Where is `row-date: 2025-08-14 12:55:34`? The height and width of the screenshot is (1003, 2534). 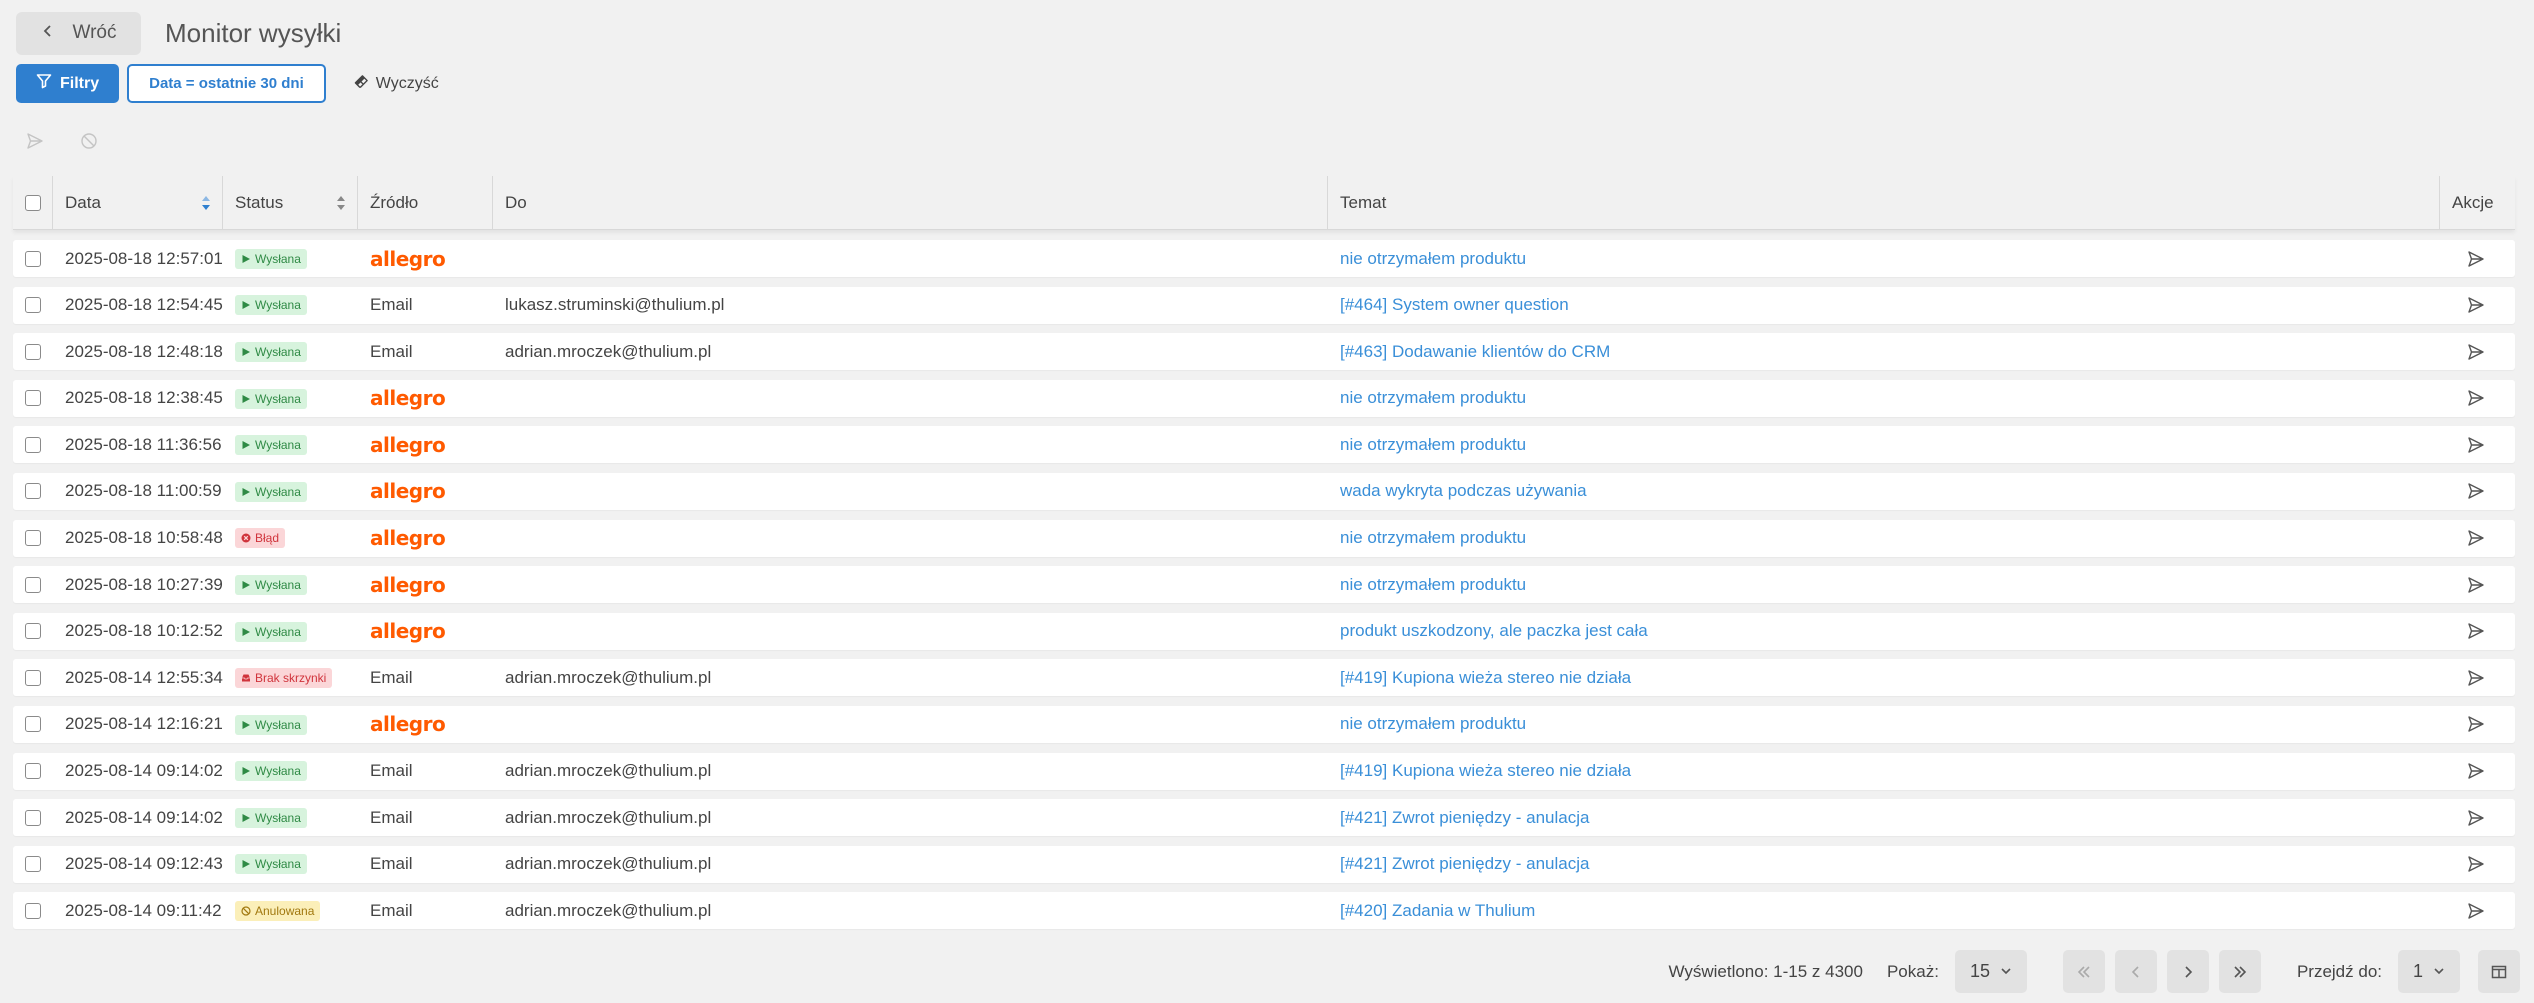
row-date: 2025-08-14 12:55:34 is located at coordinates (144, 677).